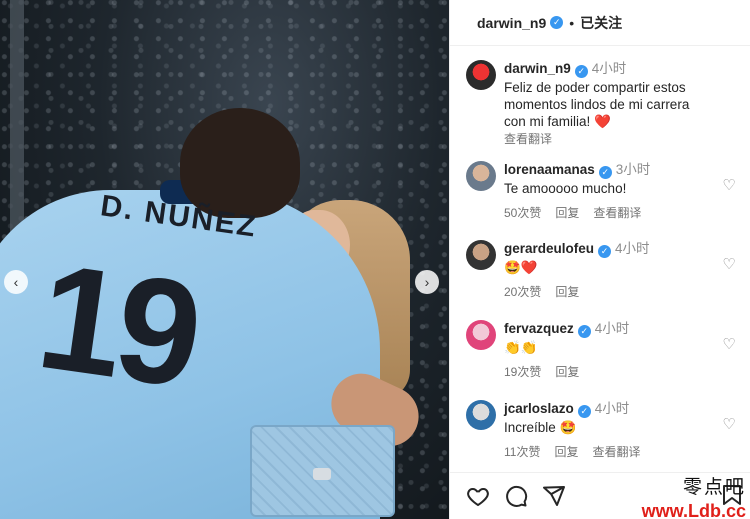  I want to click on caption-username: darwin_n9, so click(537, 68).